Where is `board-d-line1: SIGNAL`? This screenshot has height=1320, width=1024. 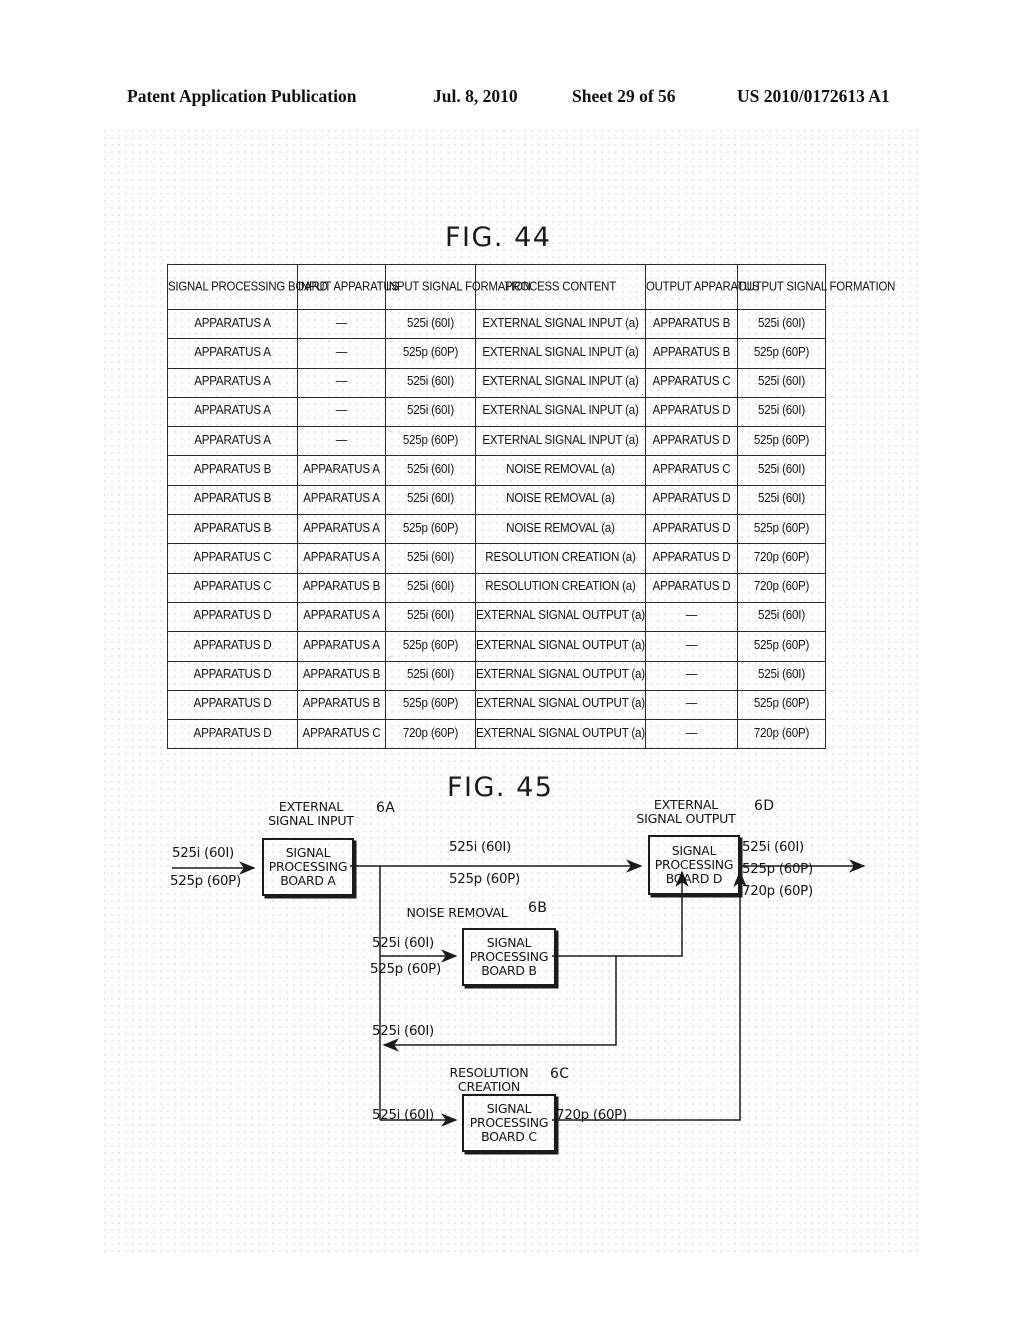 board-d-line1: SIGNAL is located at coordinates (694, 851).